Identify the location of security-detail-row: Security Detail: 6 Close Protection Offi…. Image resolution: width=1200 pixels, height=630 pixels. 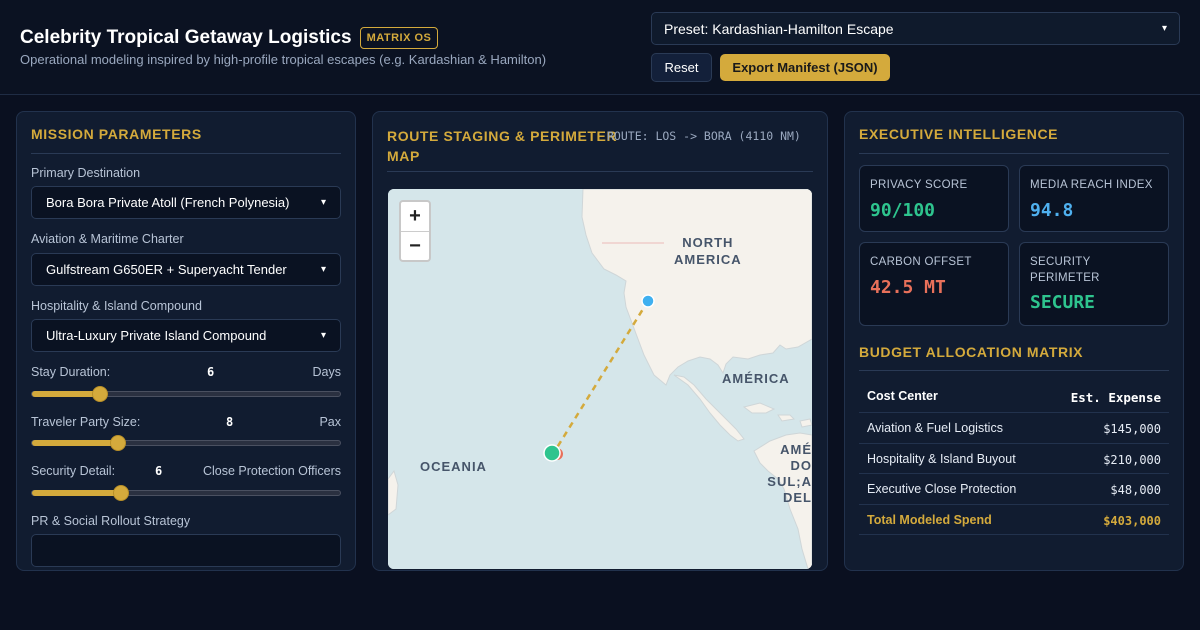
(186, 471).